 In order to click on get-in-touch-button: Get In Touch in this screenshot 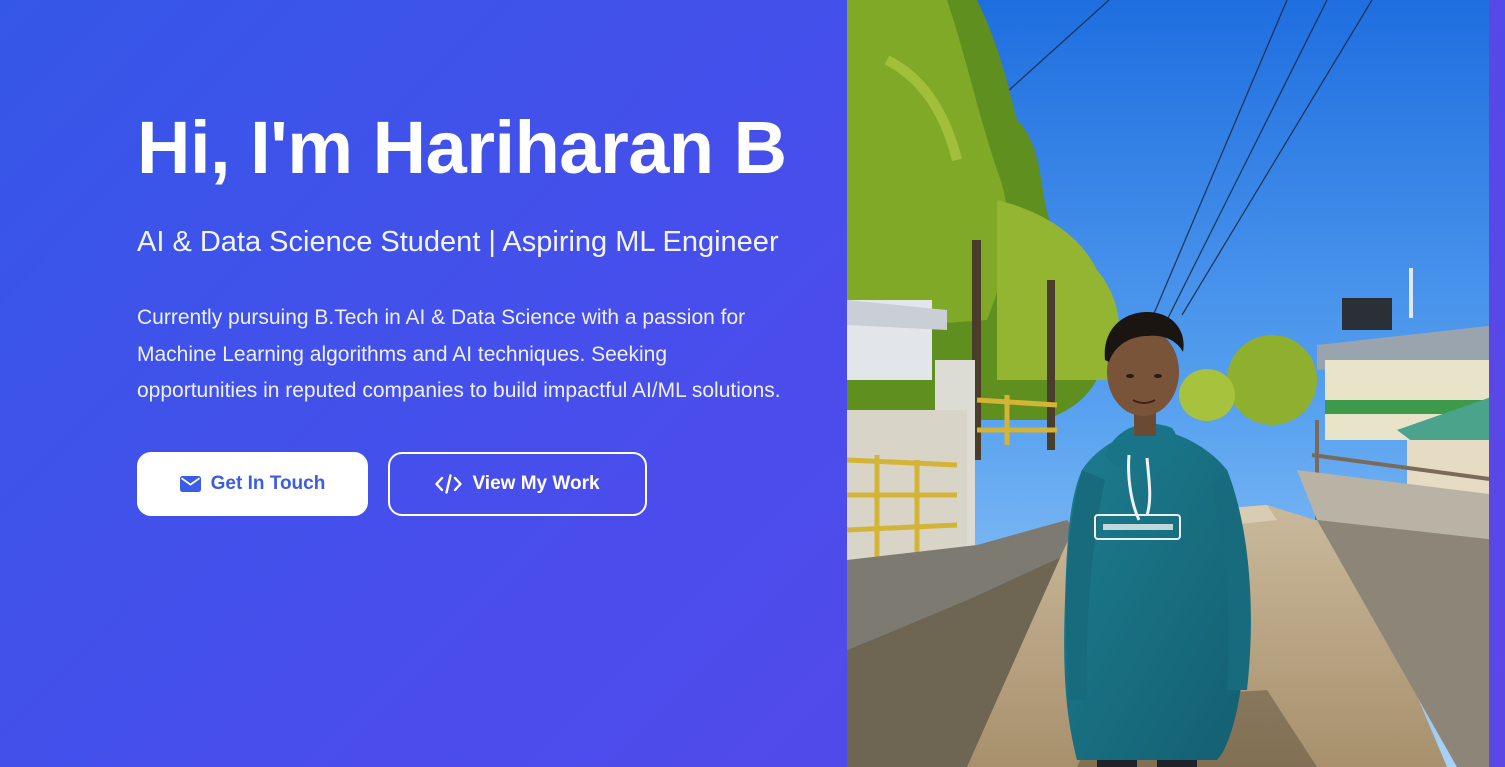, I will do `click(252, 483)`.